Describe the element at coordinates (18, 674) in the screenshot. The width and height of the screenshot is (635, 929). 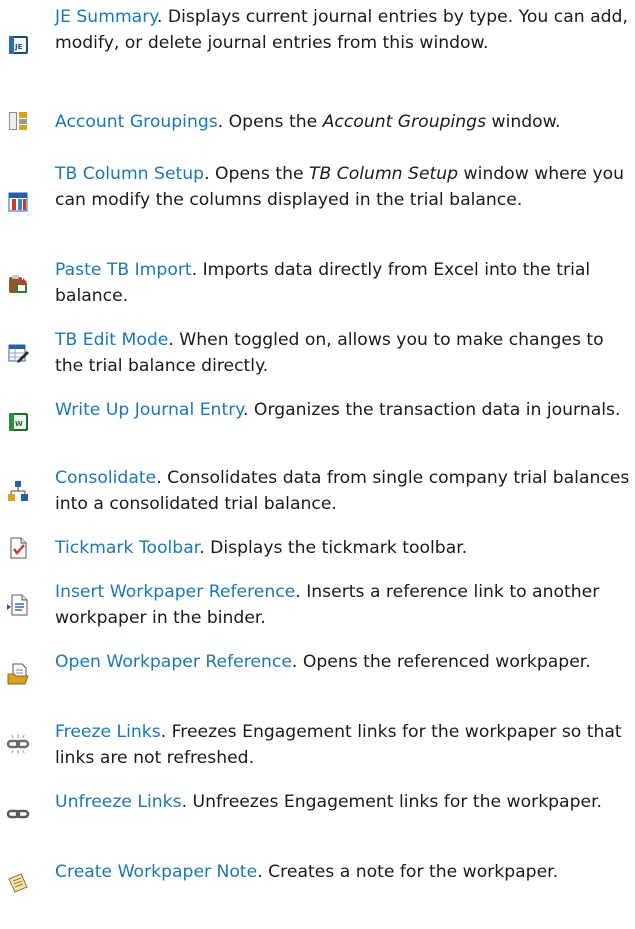
I see `open-workpaper-reference-icon` at that location.